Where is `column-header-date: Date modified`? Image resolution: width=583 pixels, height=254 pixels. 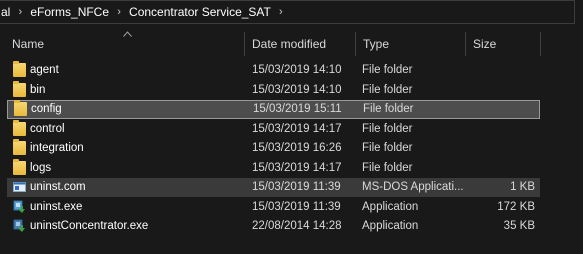
column-header-date: Date modified is located at coordinates (301, 44).